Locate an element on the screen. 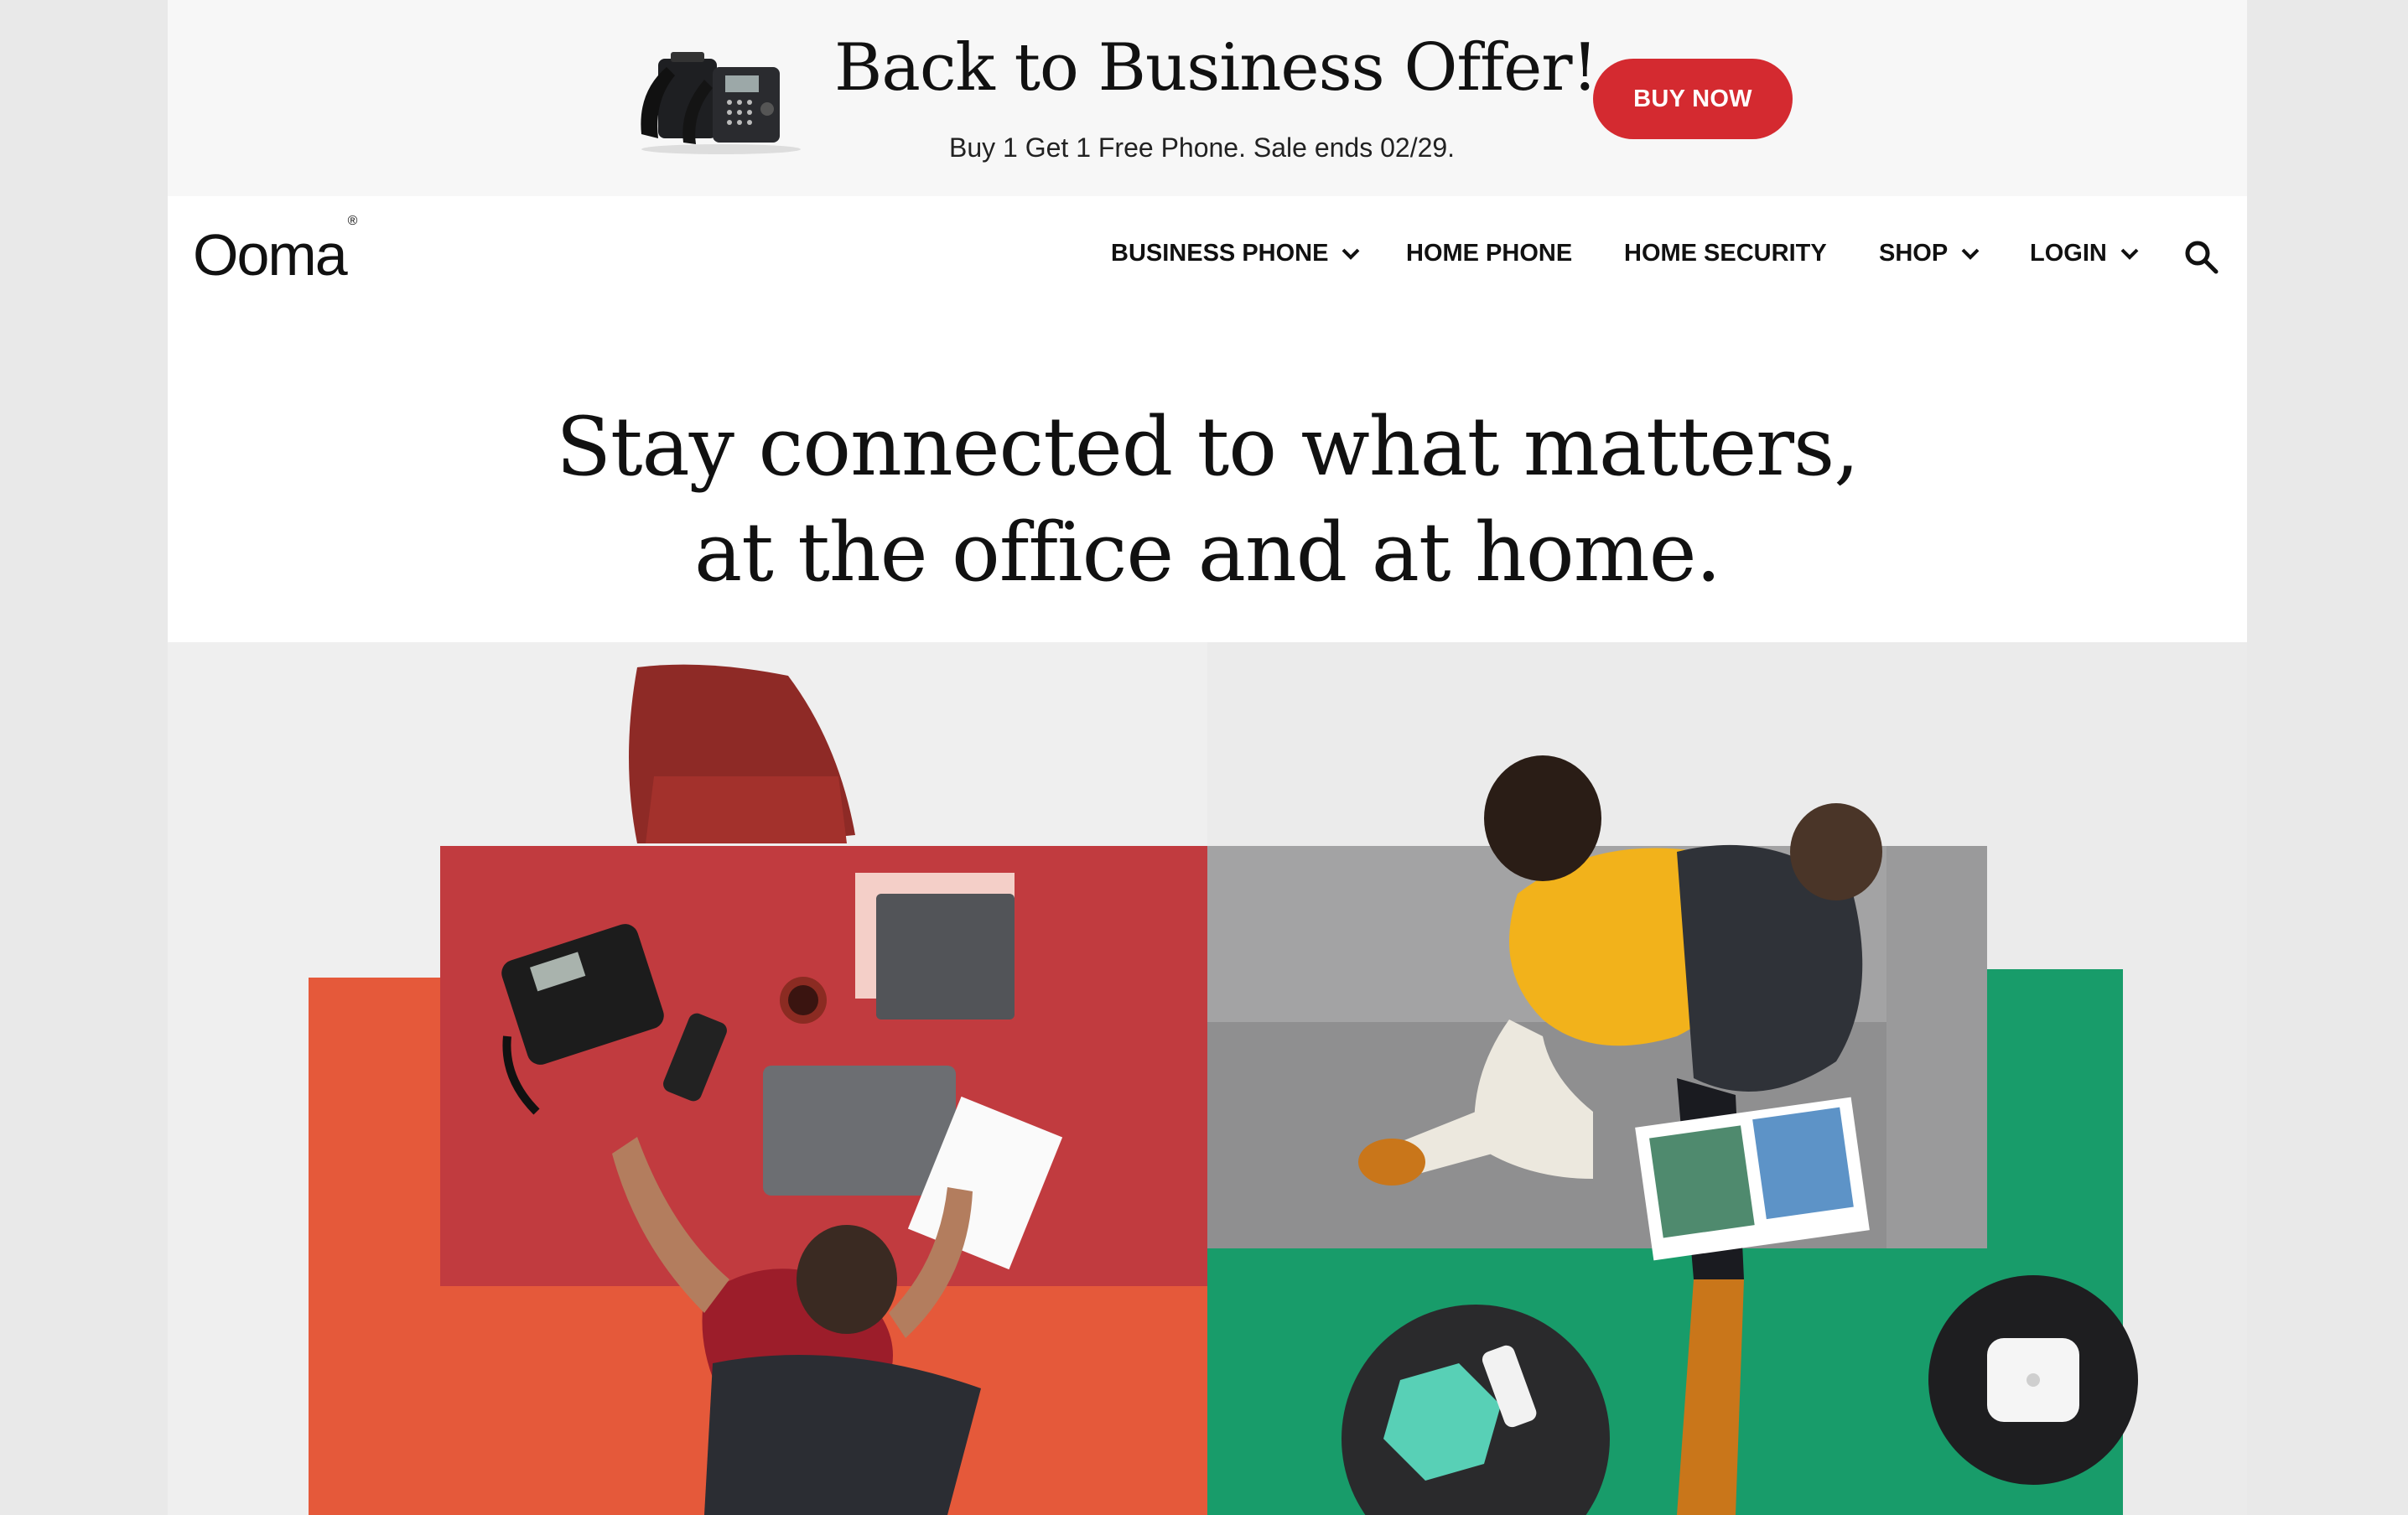  desk-phones-image is located at coordinates (721, 103).